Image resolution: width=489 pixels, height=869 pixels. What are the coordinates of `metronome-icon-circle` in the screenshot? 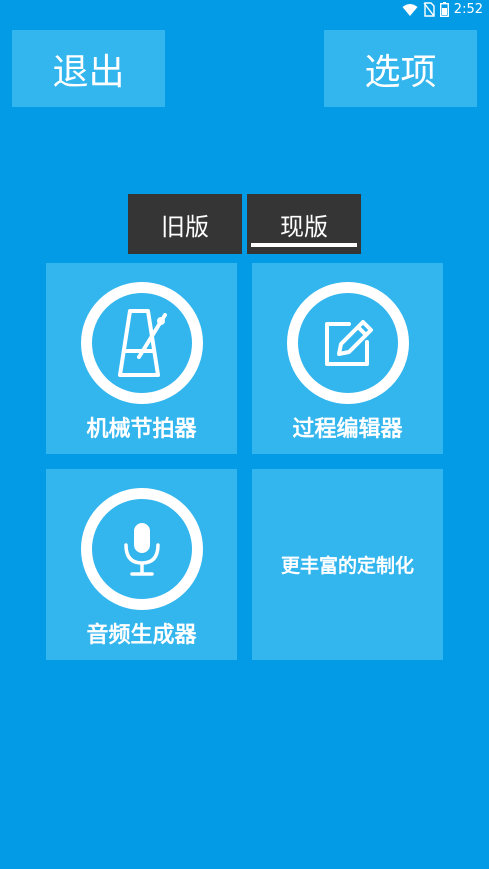 It's located at (142, 343).